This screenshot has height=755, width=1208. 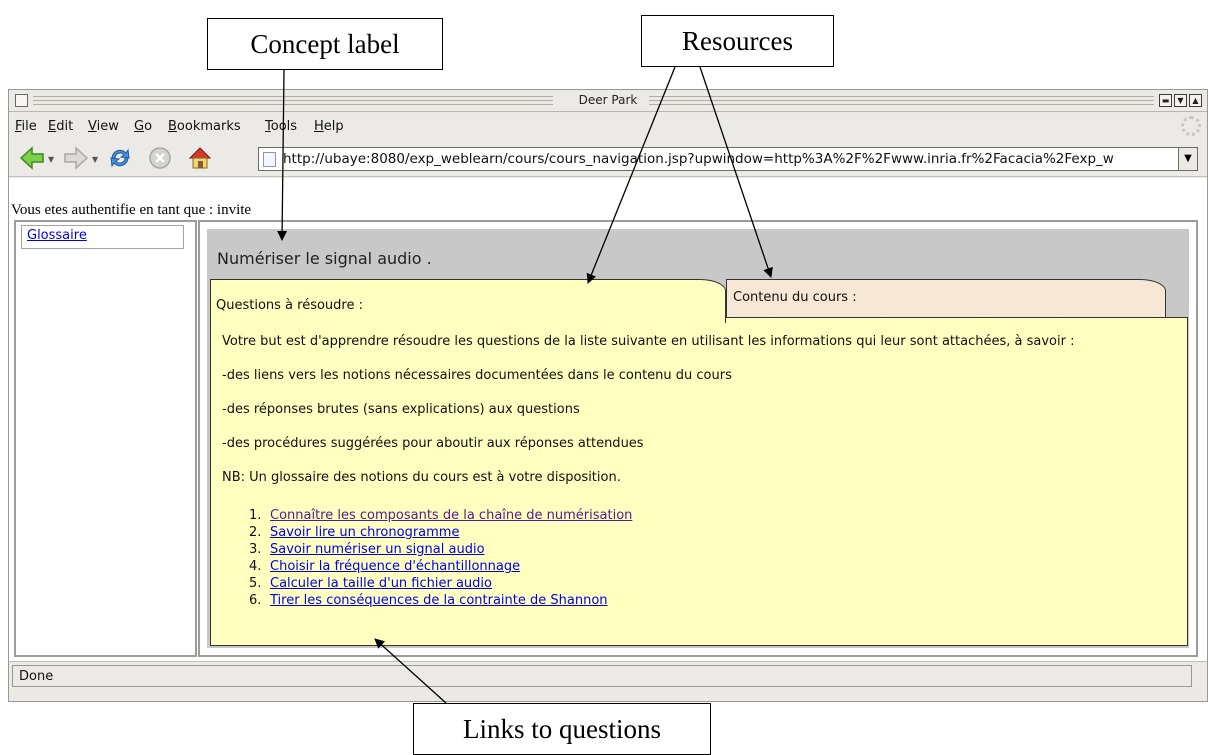 What do you see at coordinates (946, 298) in the screenshot?
I see `tab-course-content: Contenu du cours :` at bounding box center [946, 298].